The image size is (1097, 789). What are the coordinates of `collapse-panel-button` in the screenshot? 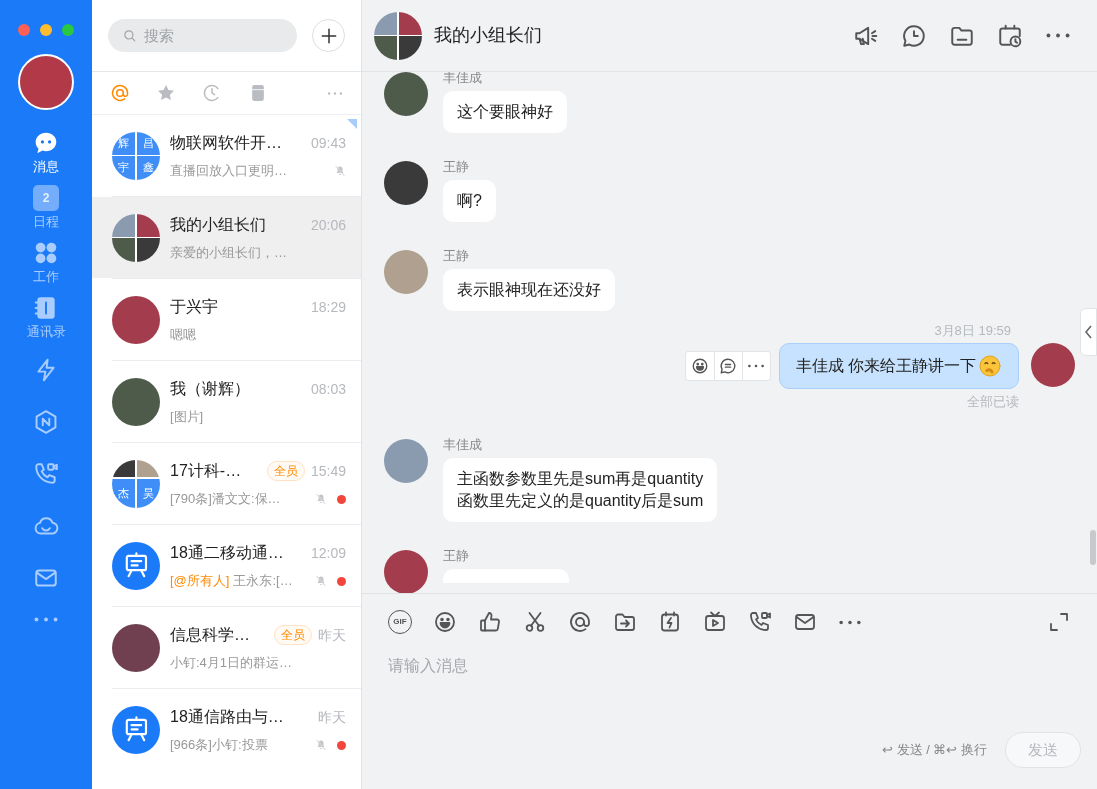 It's located at (1088, 332).